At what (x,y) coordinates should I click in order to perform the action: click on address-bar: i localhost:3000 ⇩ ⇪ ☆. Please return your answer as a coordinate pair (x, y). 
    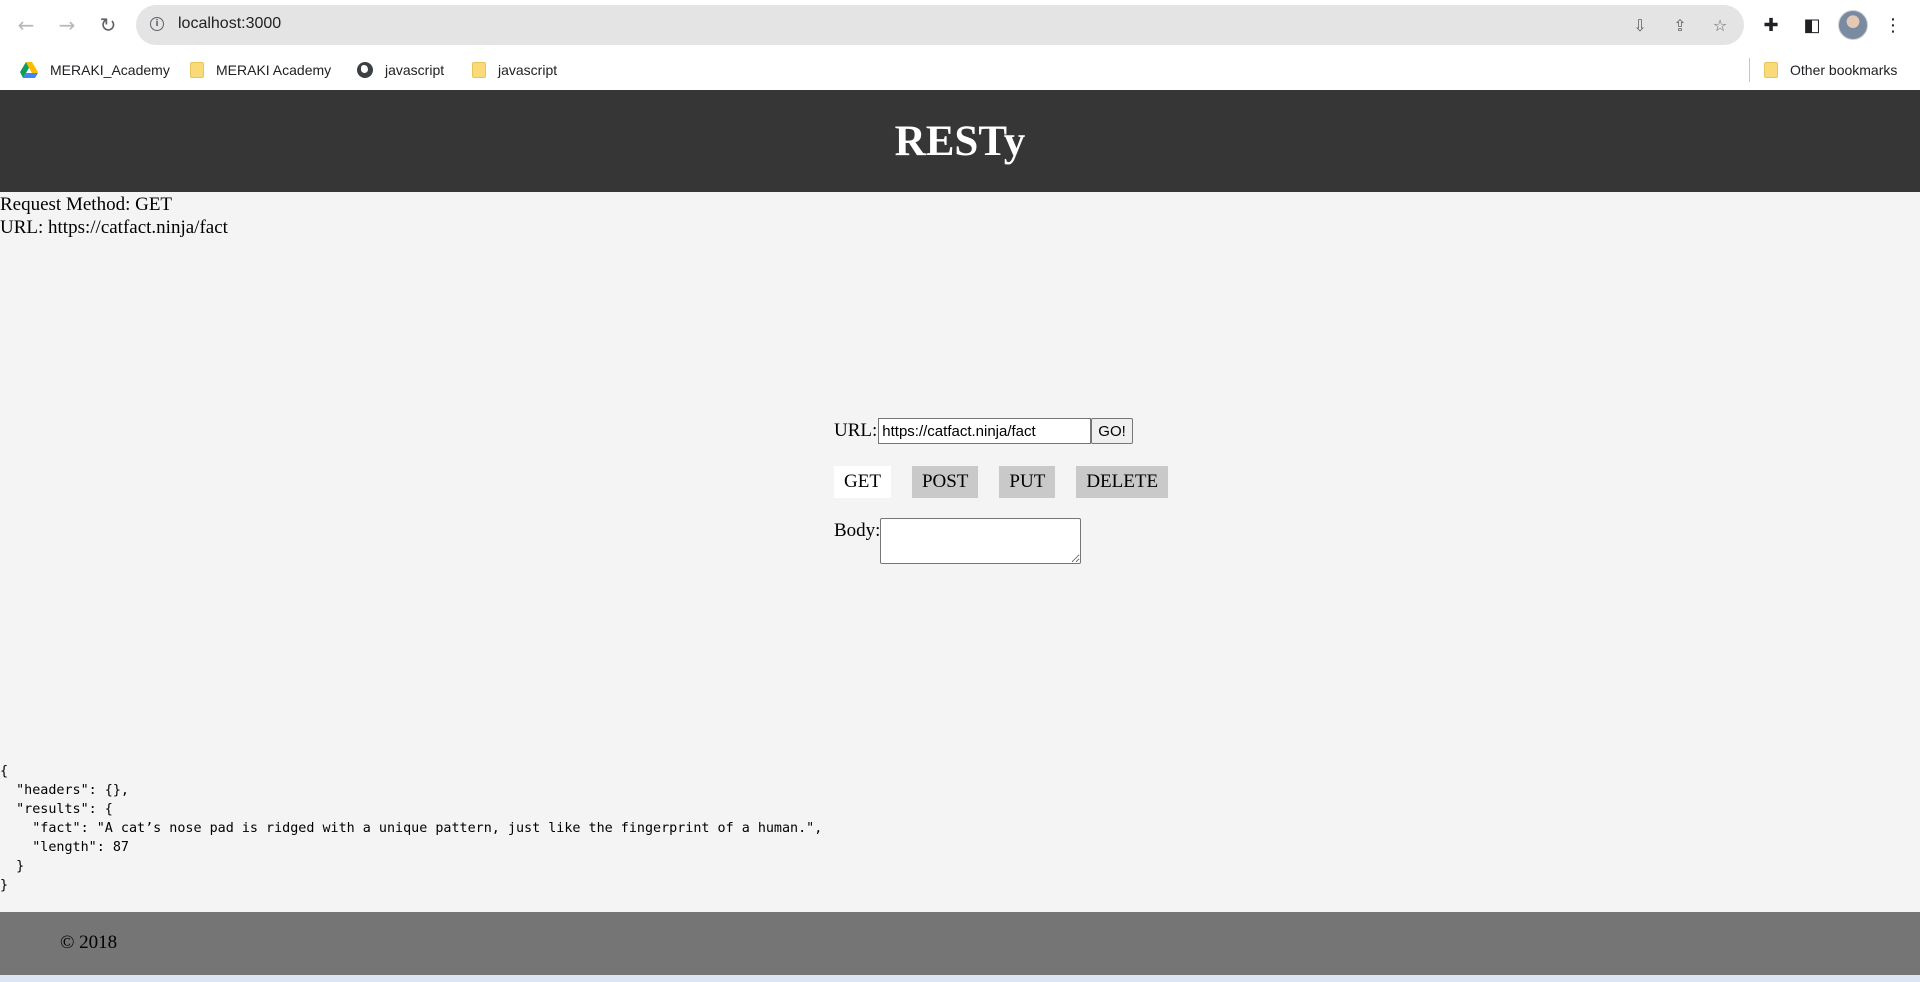
    Looking at the image, I should click on (940, 25).